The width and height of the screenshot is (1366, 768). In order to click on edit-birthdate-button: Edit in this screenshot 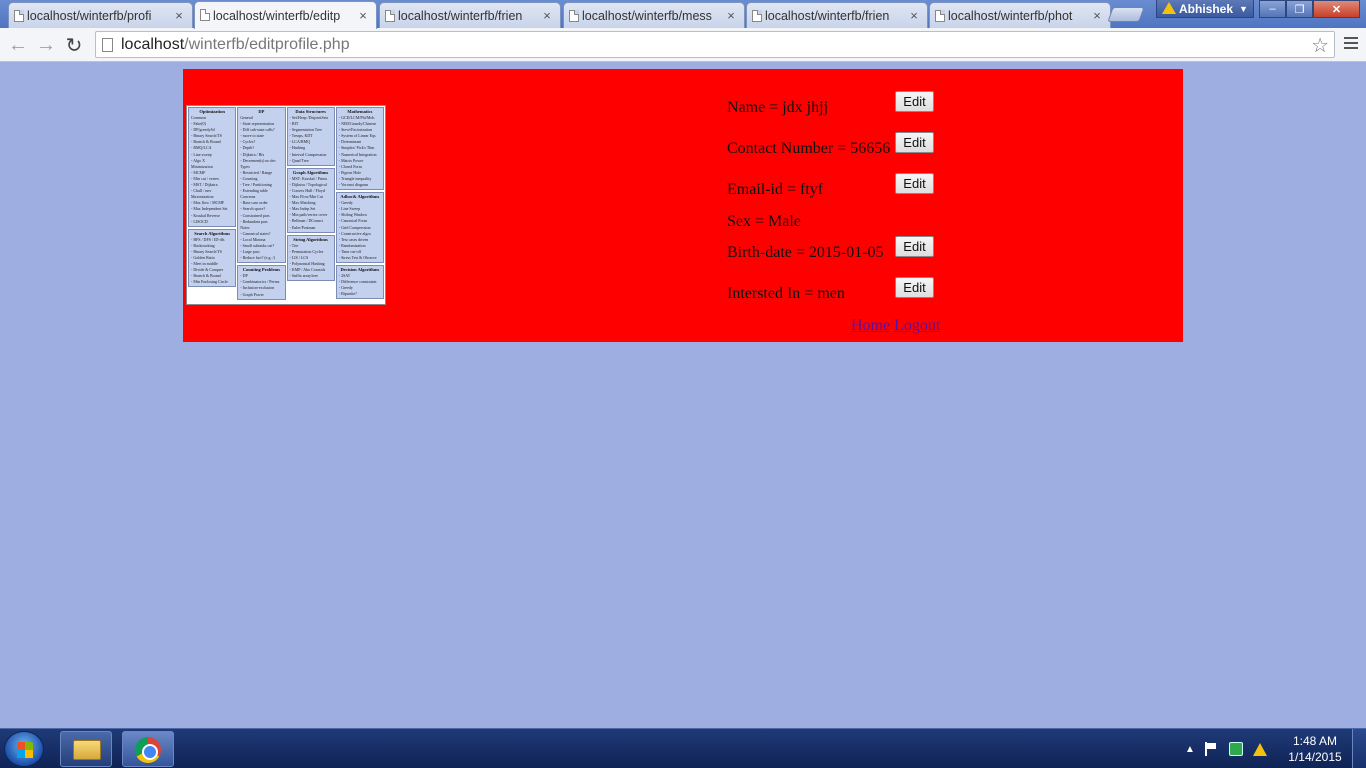, I will do `click(914, 246)`.